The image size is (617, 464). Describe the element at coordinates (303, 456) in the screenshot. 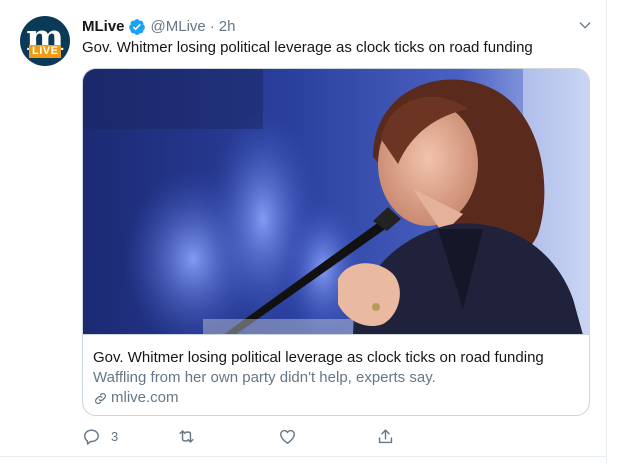

I see `divider` at that location.